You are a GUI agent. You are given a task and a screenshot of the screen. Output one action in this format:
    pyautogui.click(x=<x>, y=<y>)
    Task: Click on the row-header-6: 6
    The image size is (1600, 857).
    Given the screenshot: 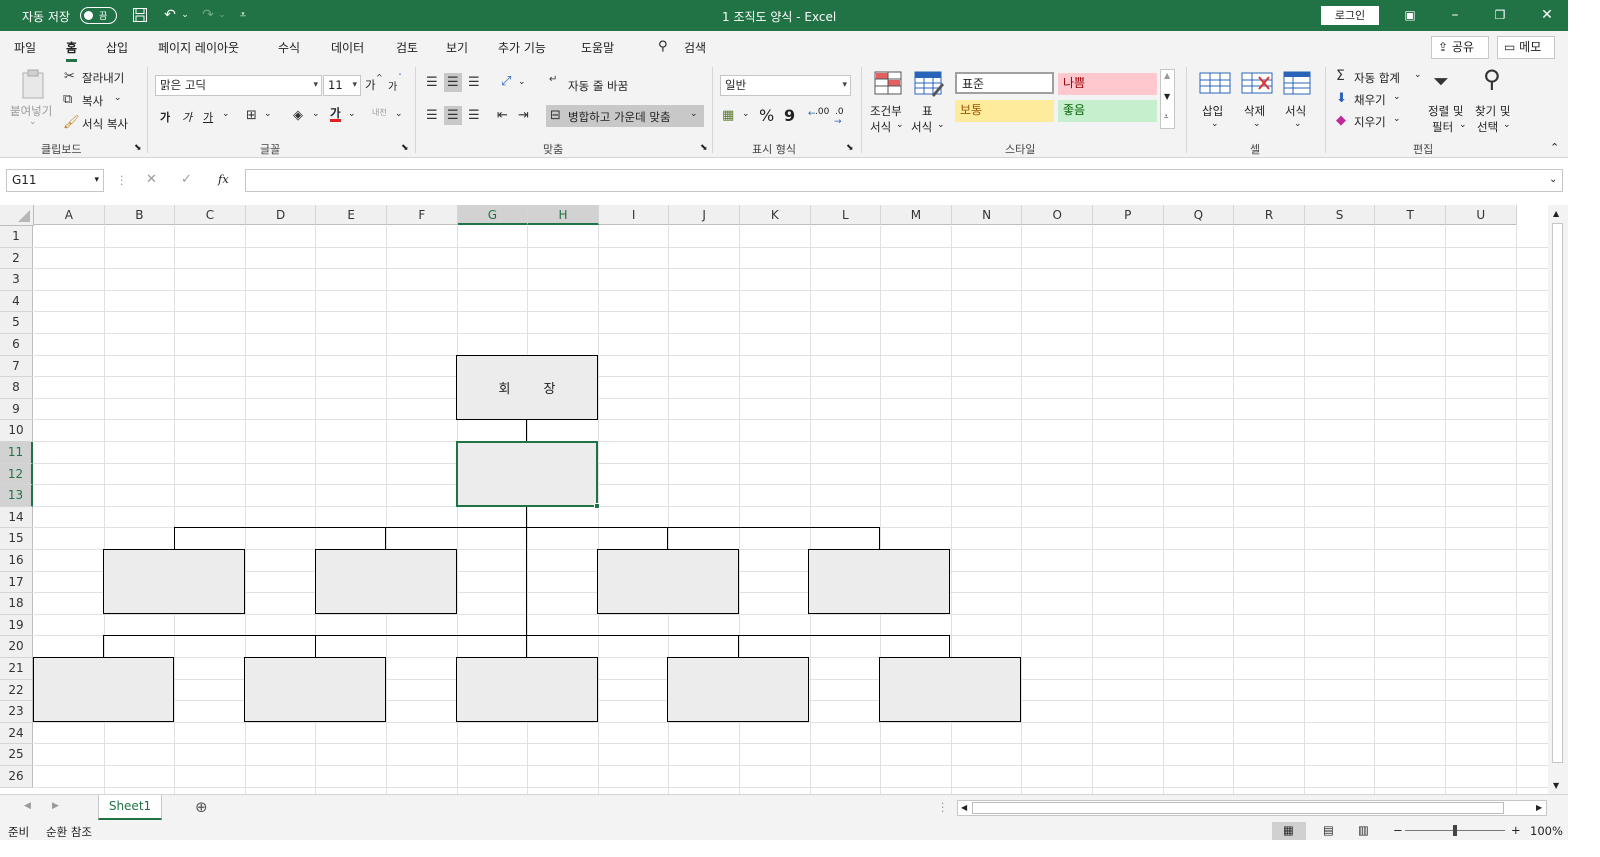 What is the action you would take?
    pyautogui.click(x=16, y=345)
    